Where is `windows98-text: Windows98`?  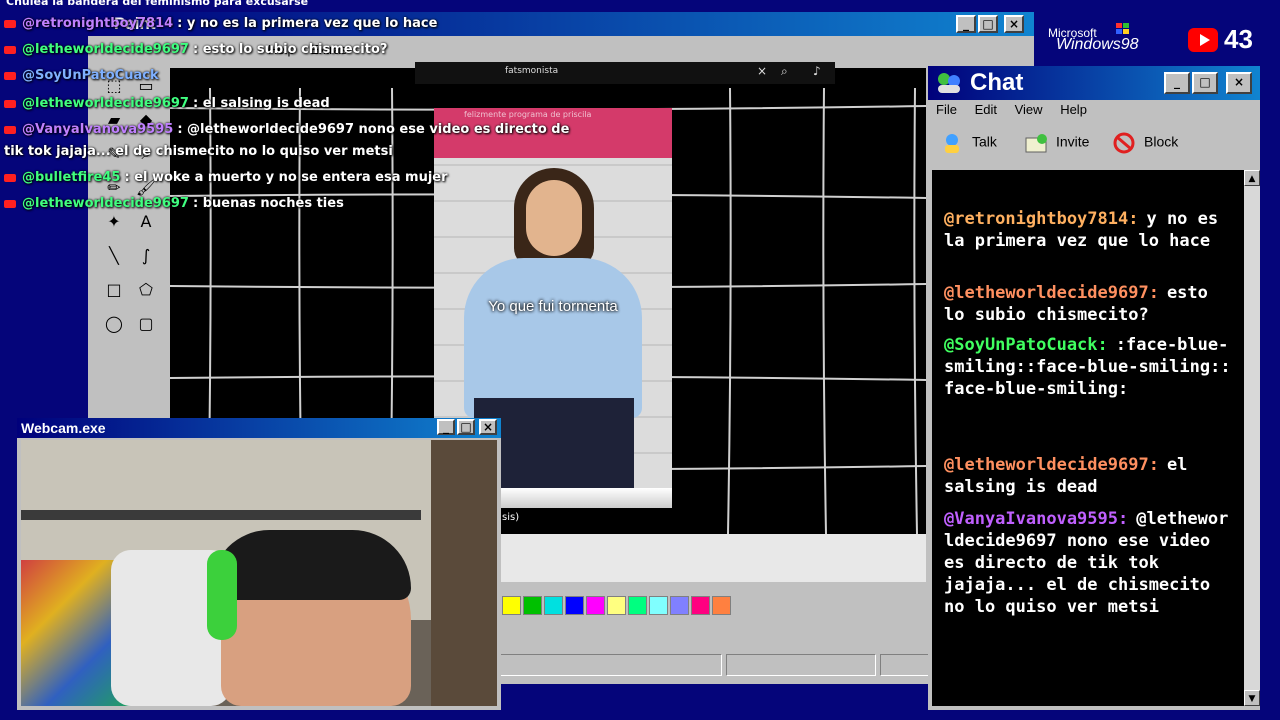
windows98-text: Windows98 is located at coordinates (1097, 44).